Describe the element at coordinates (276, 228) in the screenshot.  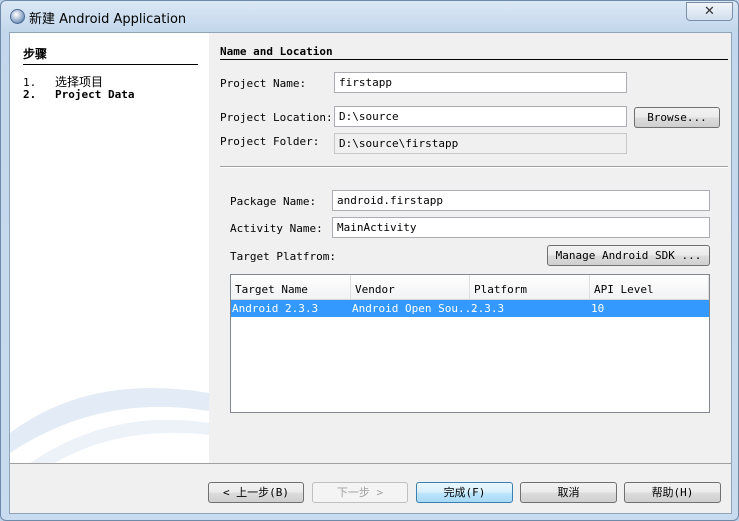
I see `activity-name-label: Activity Name:` at that location.